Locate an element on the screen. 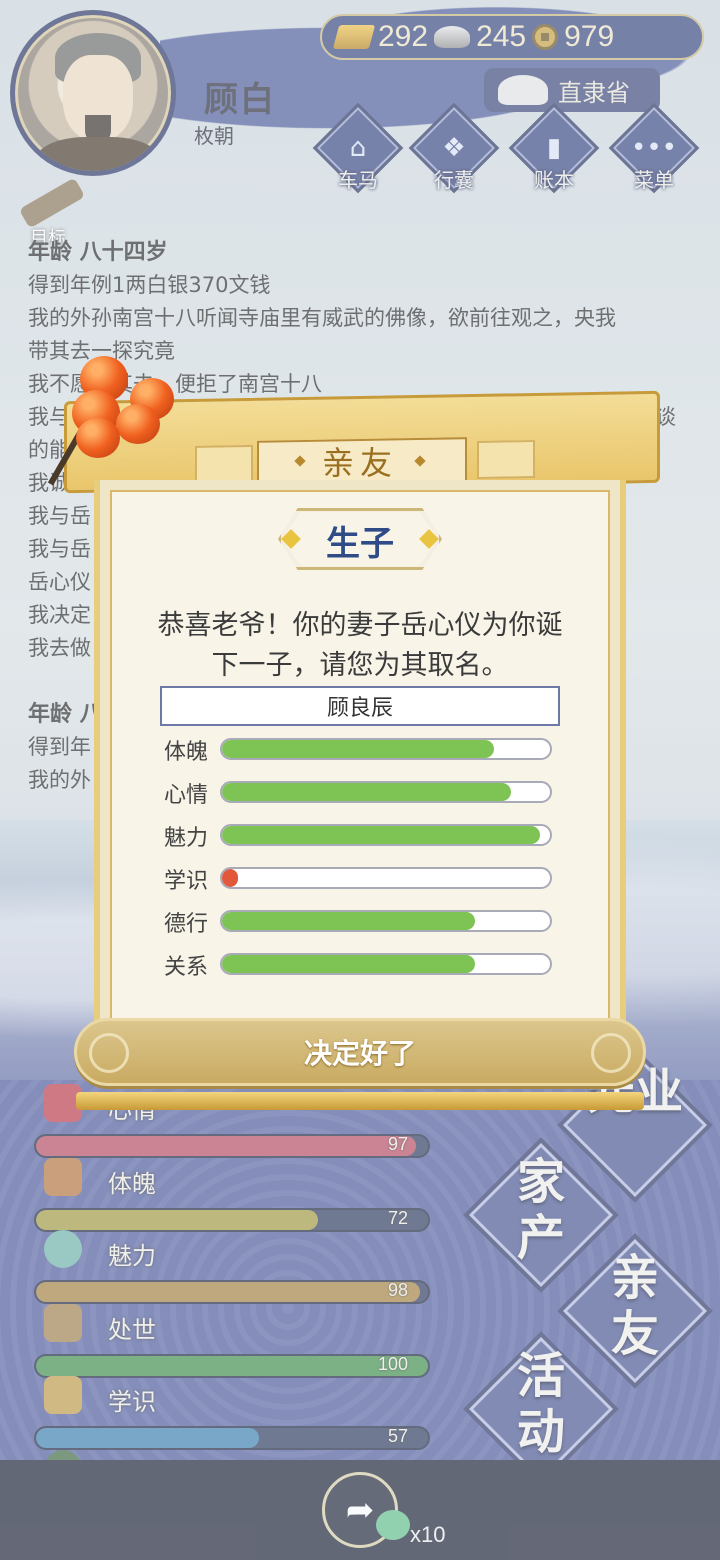 This screenshot has height=1560, width=720. modal-subtitle: 生子 is located at coordinates (360, 544).